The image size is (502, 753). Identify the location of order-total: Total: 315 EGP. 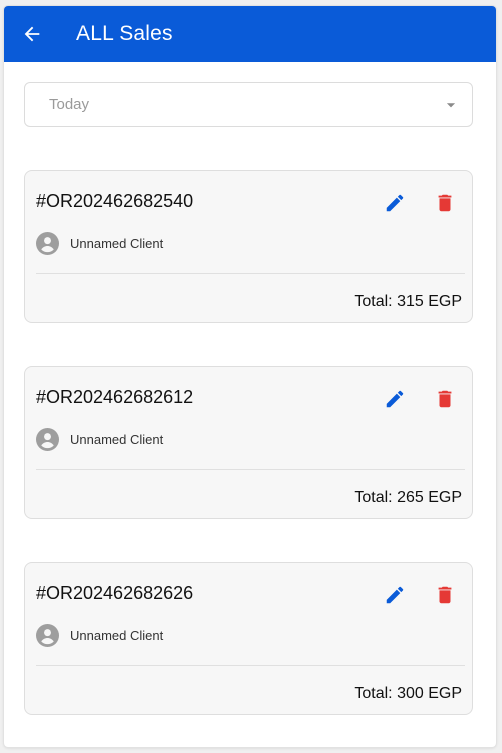
(408, 301).